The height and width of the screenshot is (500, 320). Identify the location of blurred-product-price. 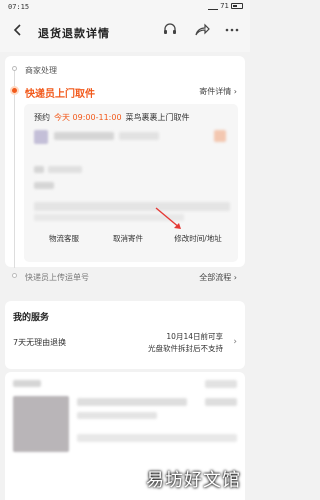
(221, 402).